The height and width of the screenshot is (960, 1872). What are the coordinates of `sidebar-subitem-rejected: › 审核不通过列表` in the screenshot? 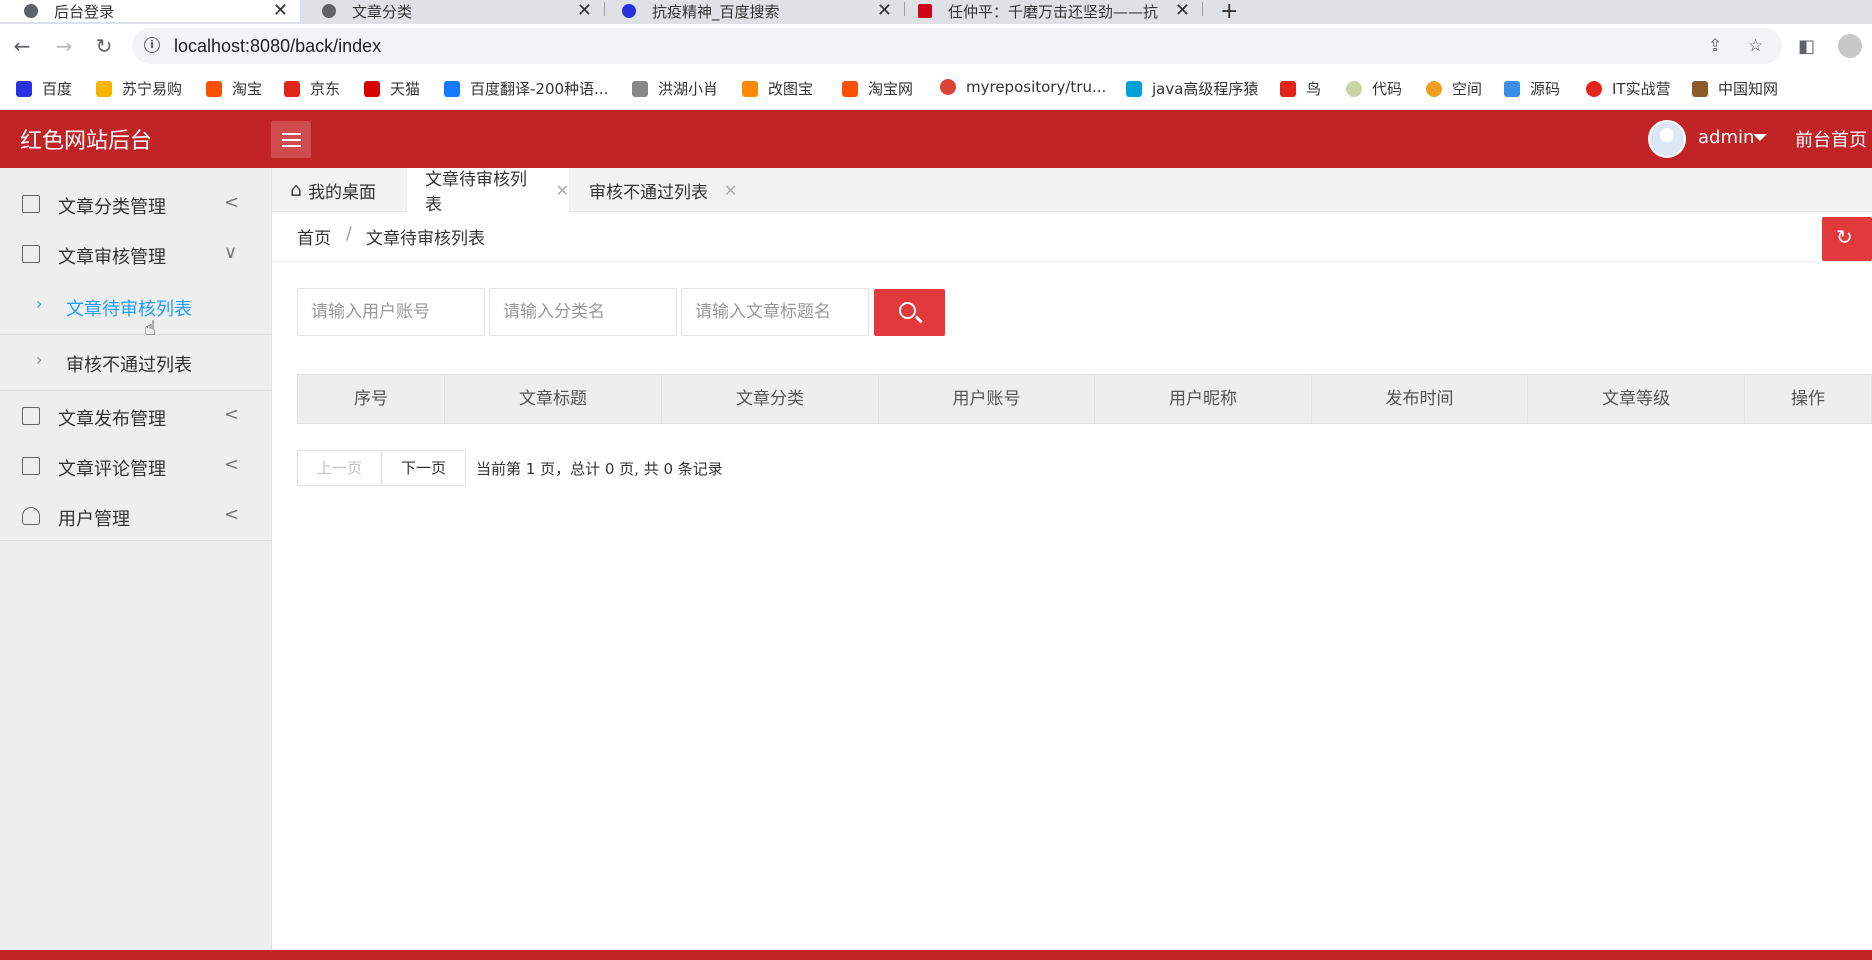 It's located at (136, 363).